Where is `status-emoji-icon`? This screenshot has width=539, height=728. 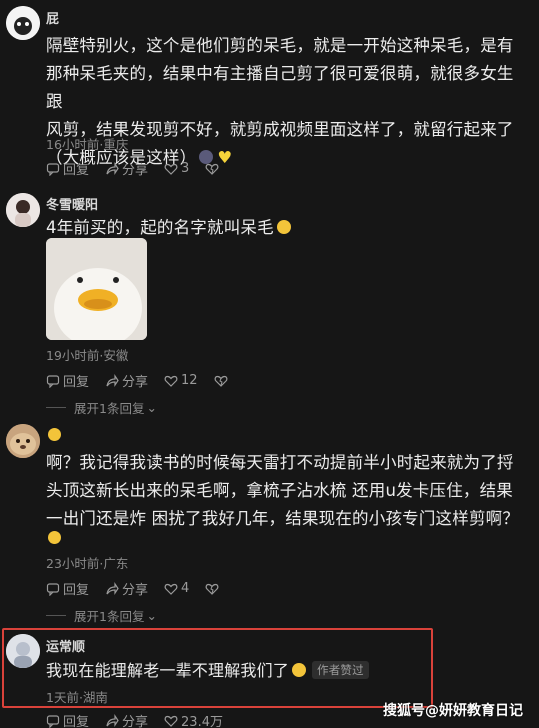 status-emoji-icon is located at coordinates (54, 434).